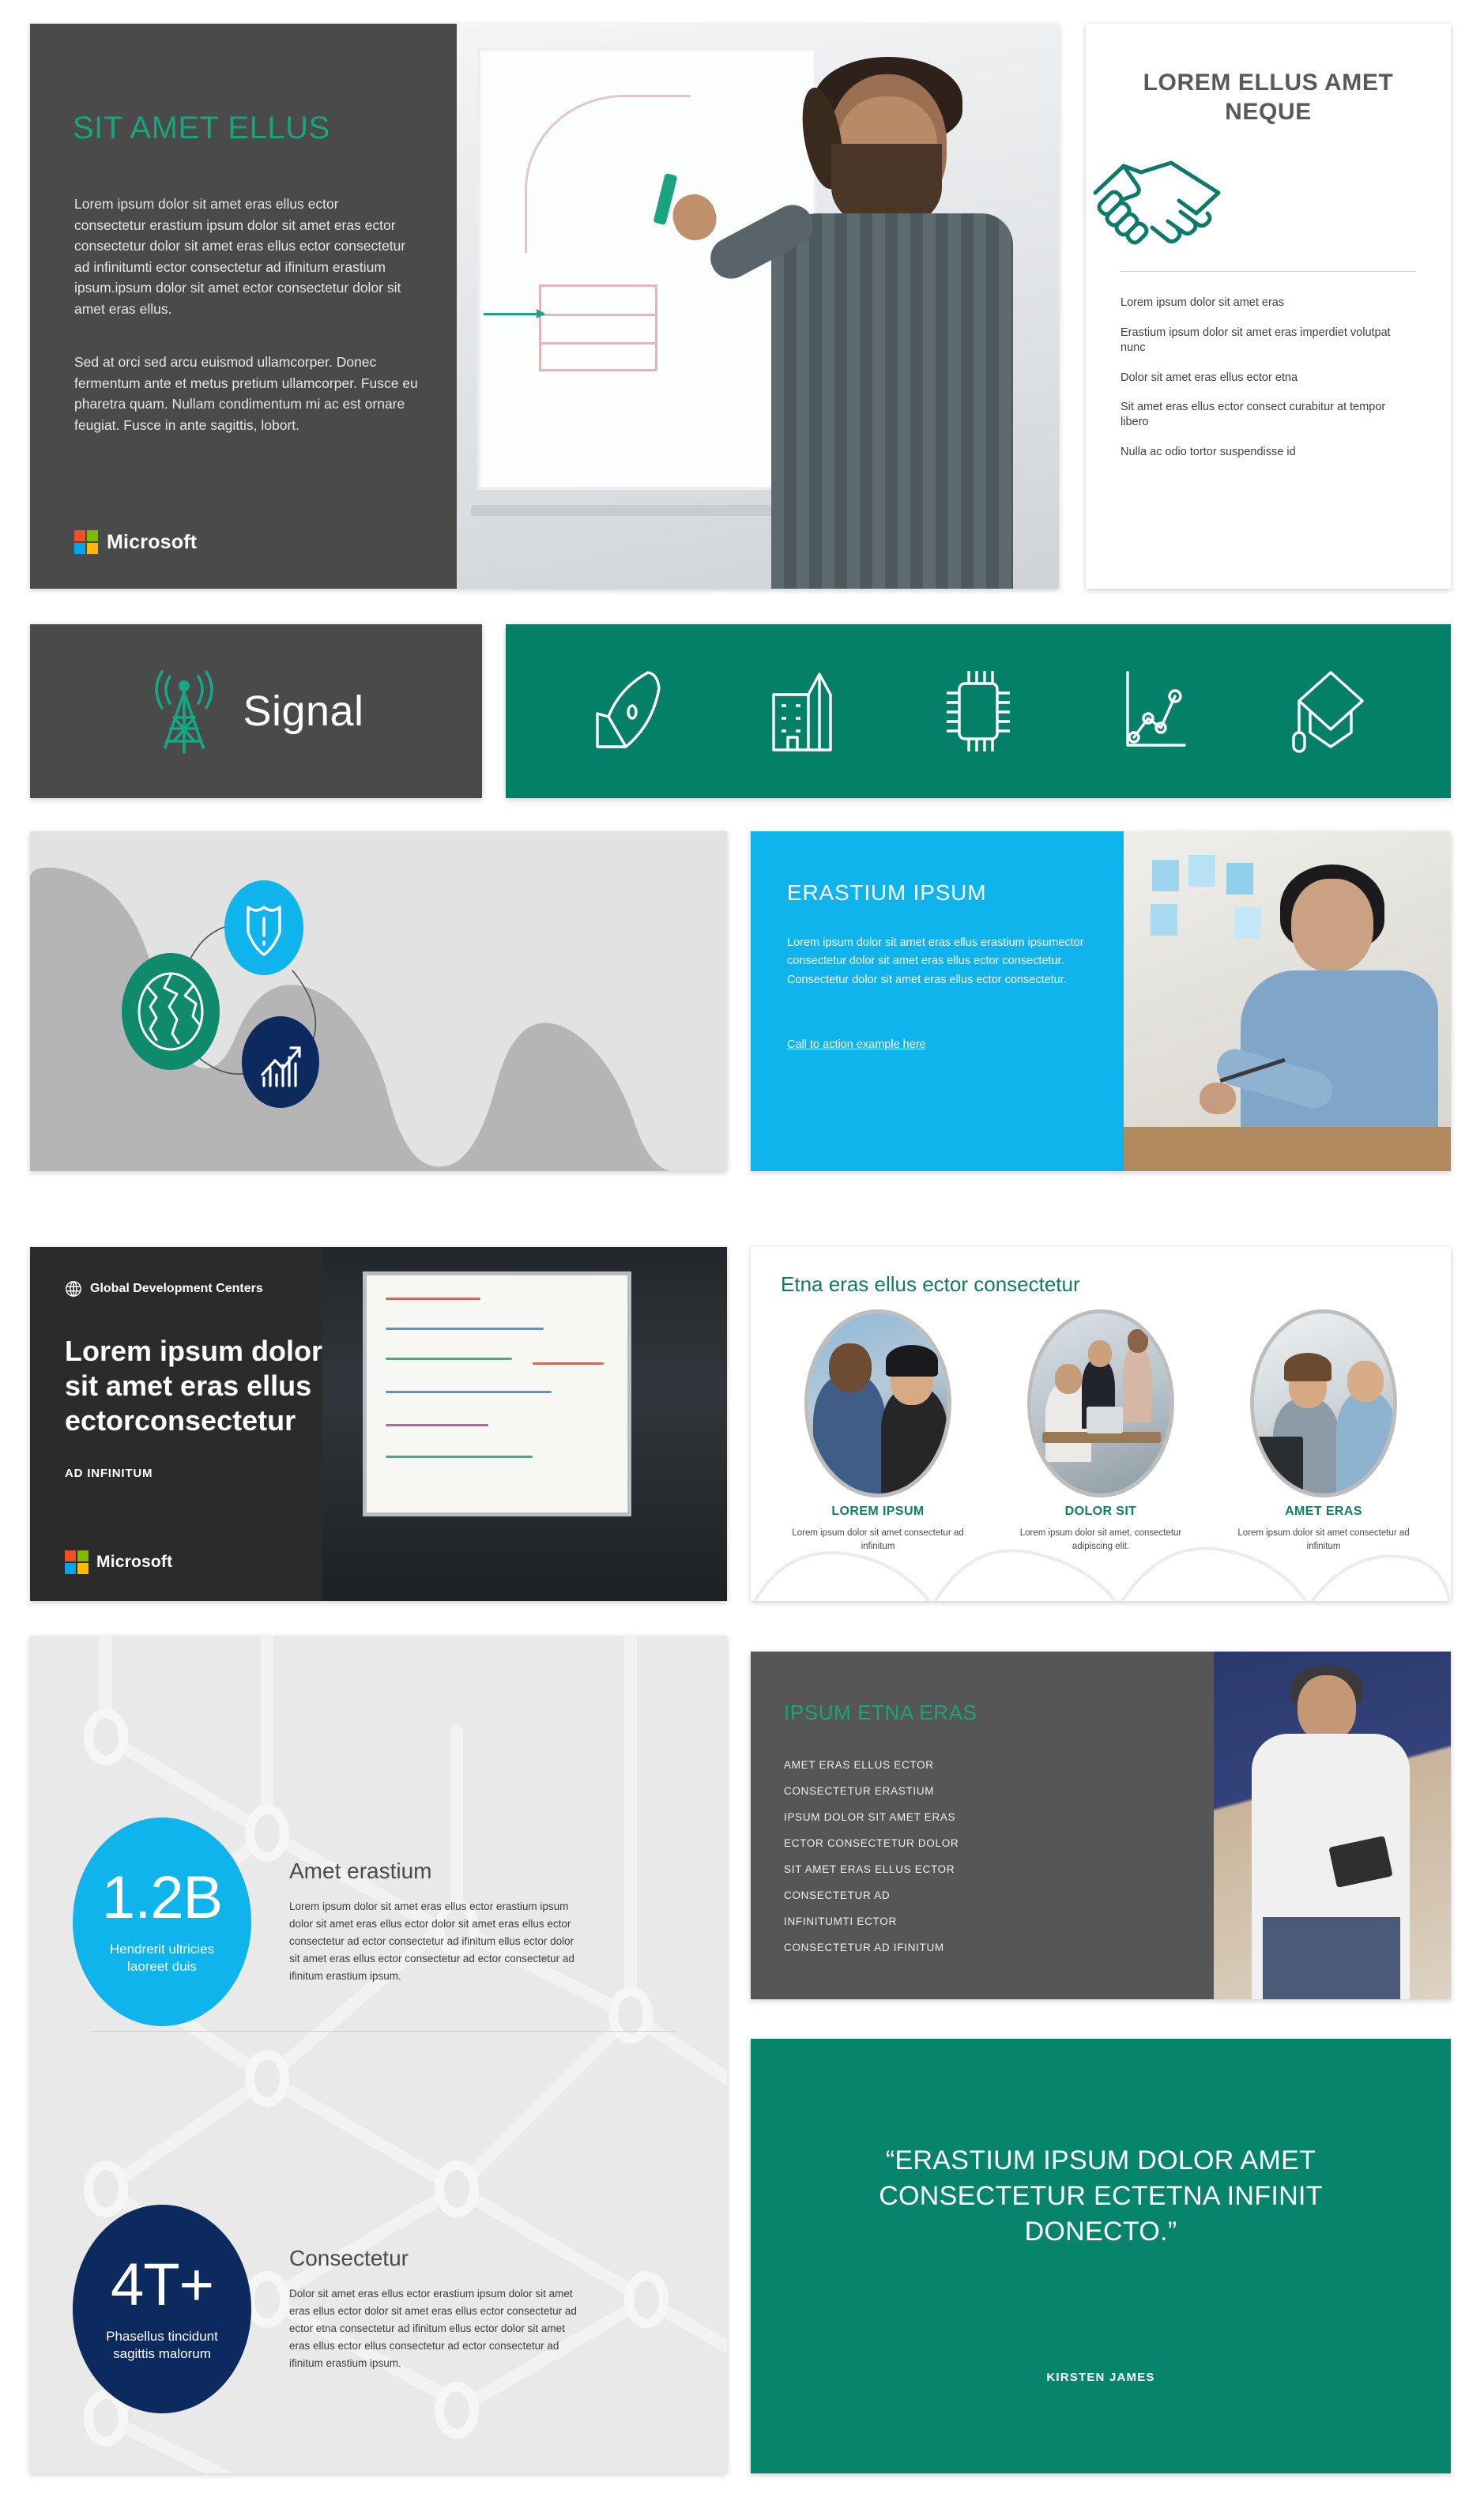  I want to click on list-item: Lorem ipsum dolor sit amet eras, so click(1203, 303).